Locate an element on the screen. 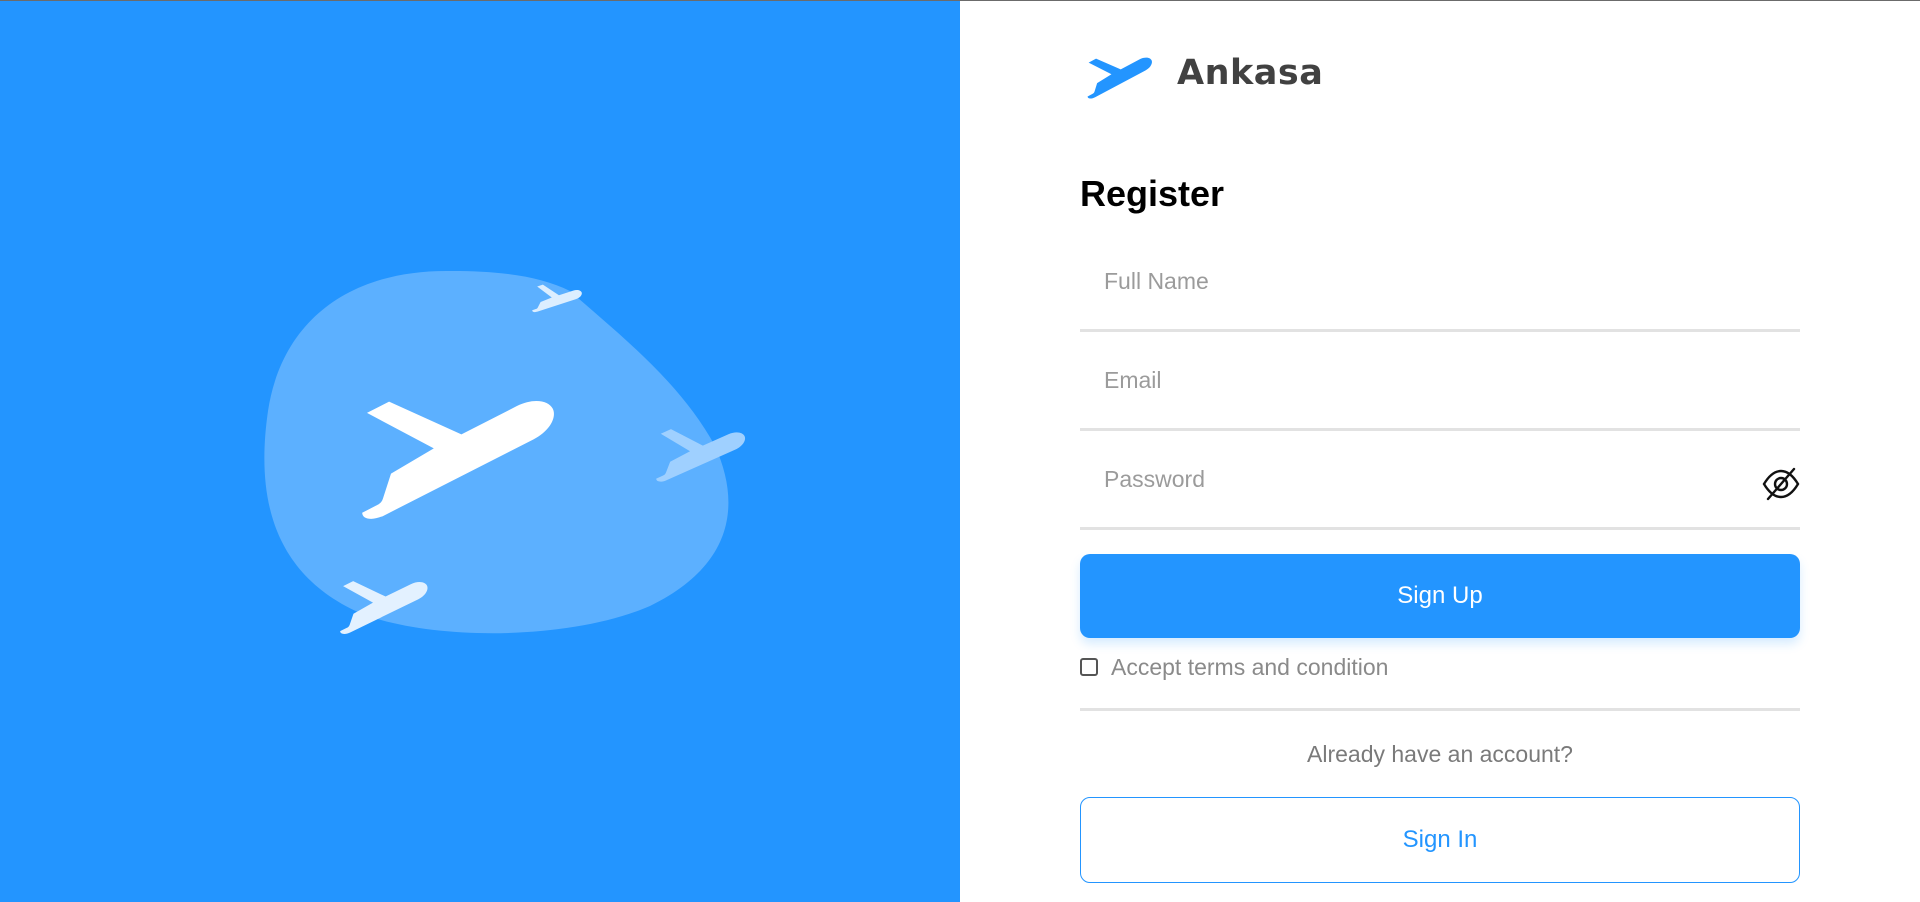 Image resolution: width=1920 pixels, height=902 pixels. sign-in-button: Sign In is located at coordinates (1440, 840).